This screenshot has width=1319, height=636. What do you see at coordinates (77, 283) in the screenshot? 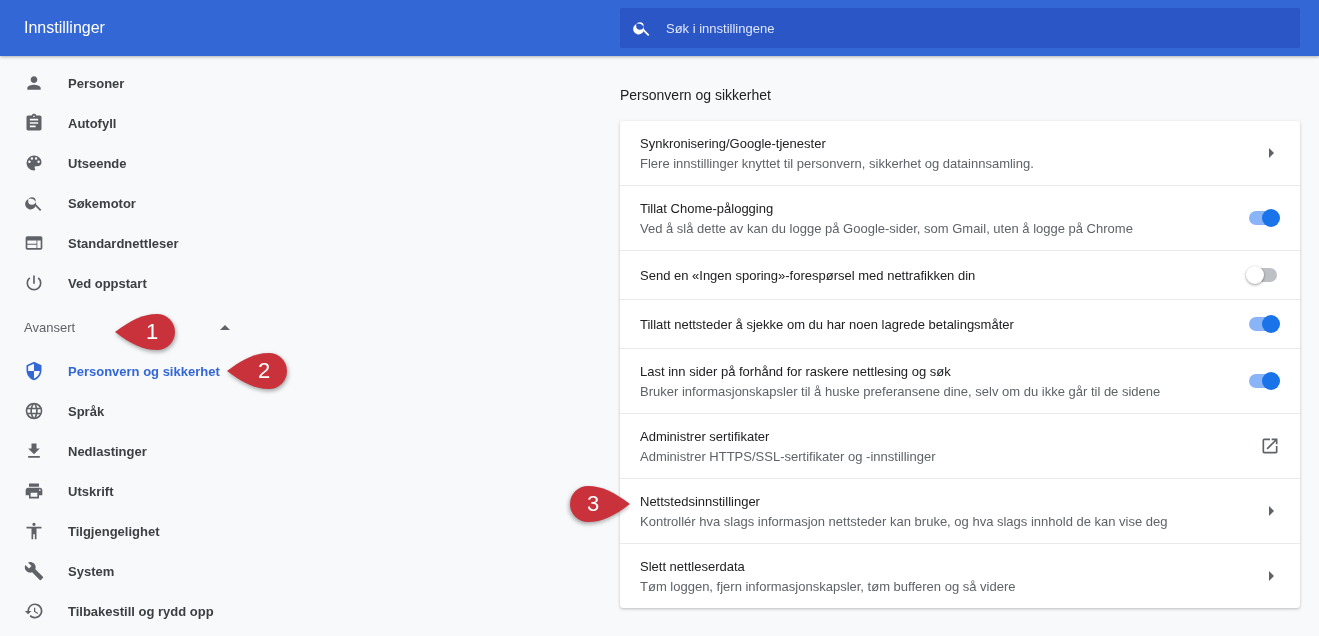
I see `sidebar-item: Ved oppstart` at bounding box center [77, 283].